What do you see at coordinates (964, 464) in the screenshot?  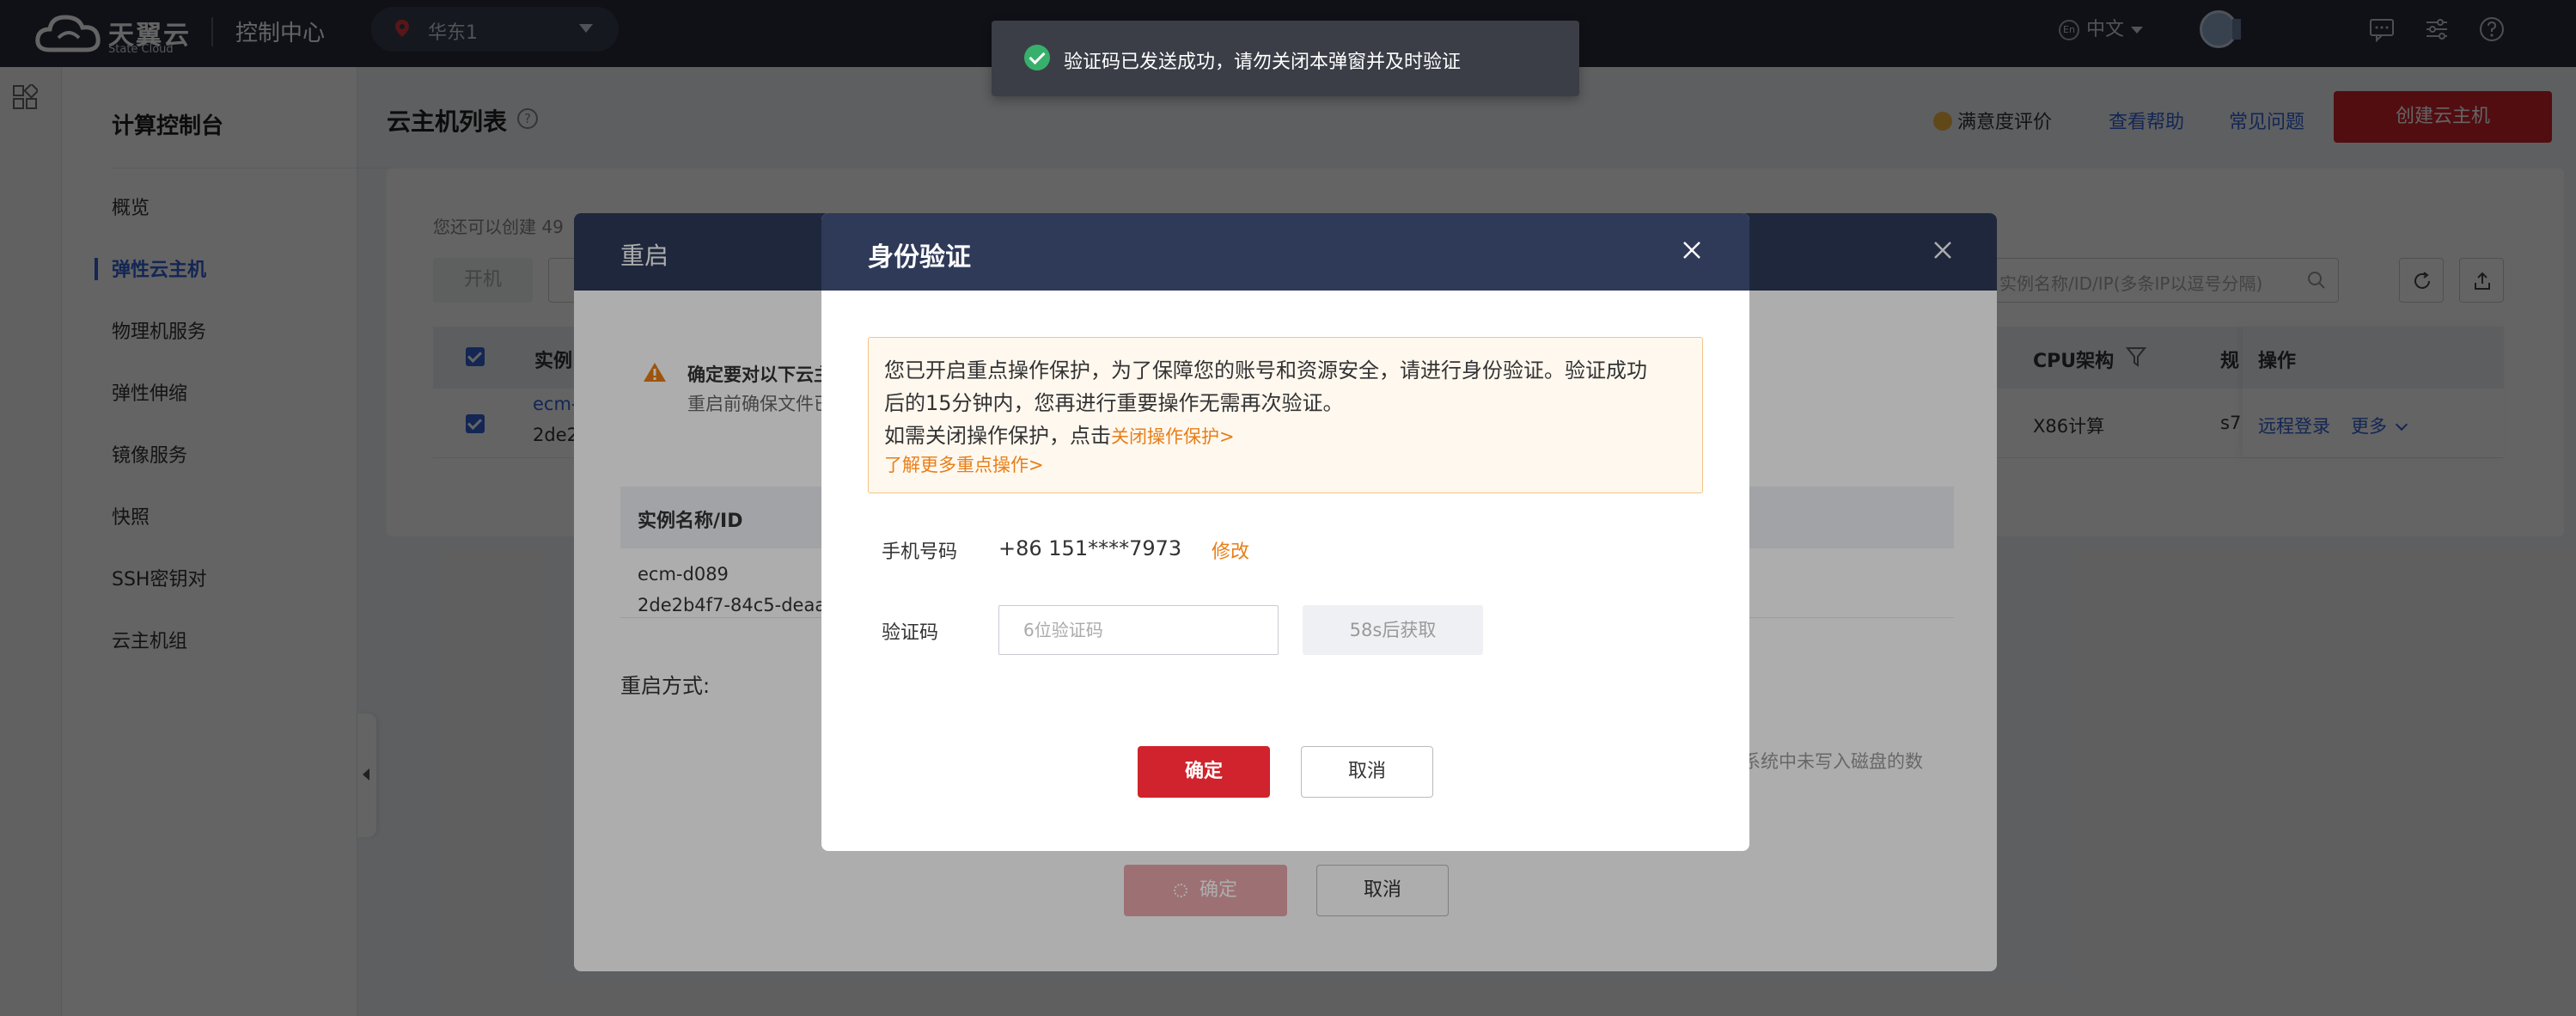 I see `learn-more-link: 了解更多重点操作>` at bounding box center [964, 464].